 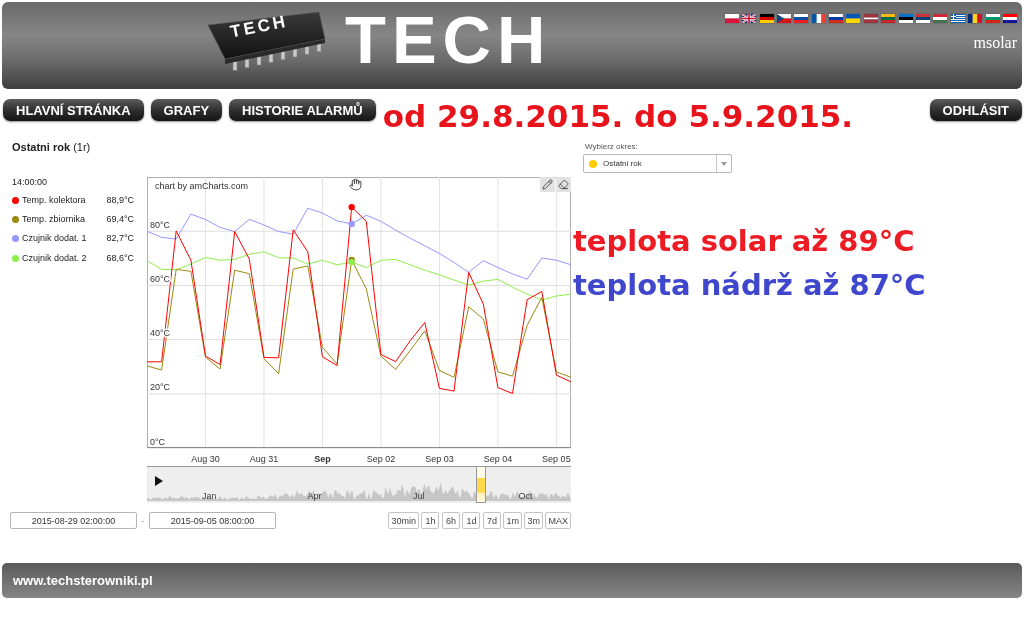 What do you see at coordinates (618, 116) in the screenshot?
I see `date-range-title: od 29.8.2015. do 5.9.2015.` at bounding box center [618, 116].